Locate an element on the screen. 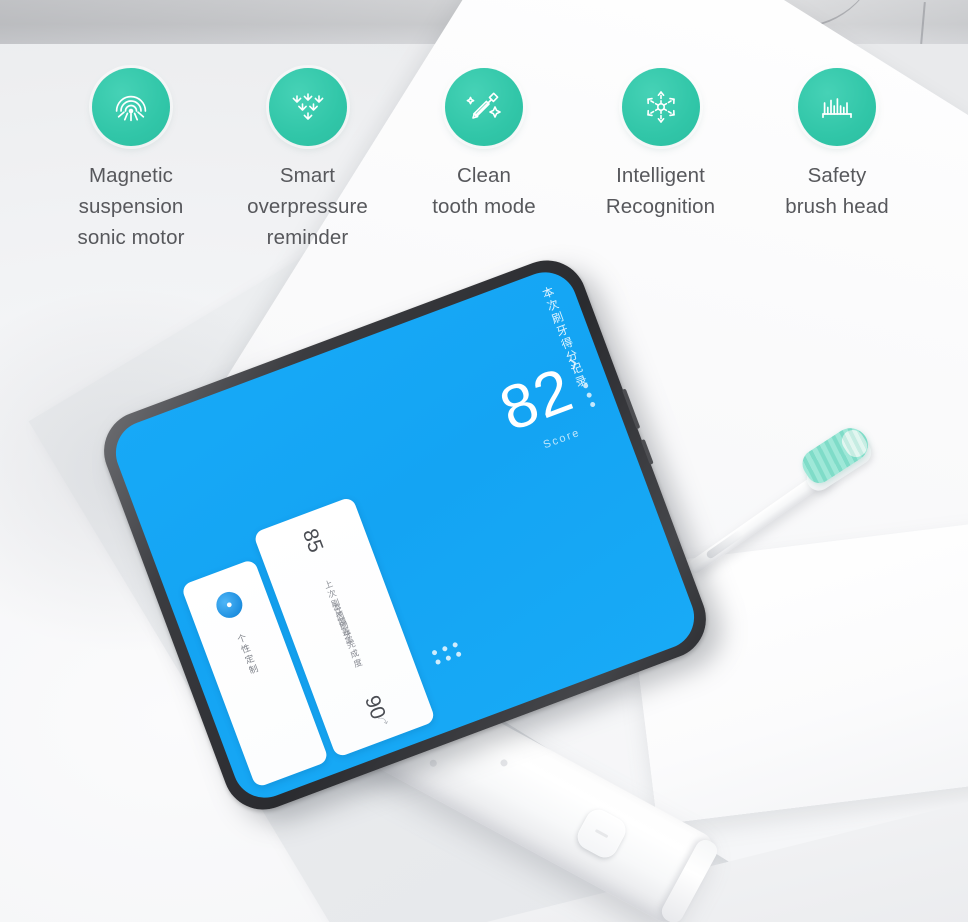  feature-label-line: Magnetic is located at coordinates (131, 175).